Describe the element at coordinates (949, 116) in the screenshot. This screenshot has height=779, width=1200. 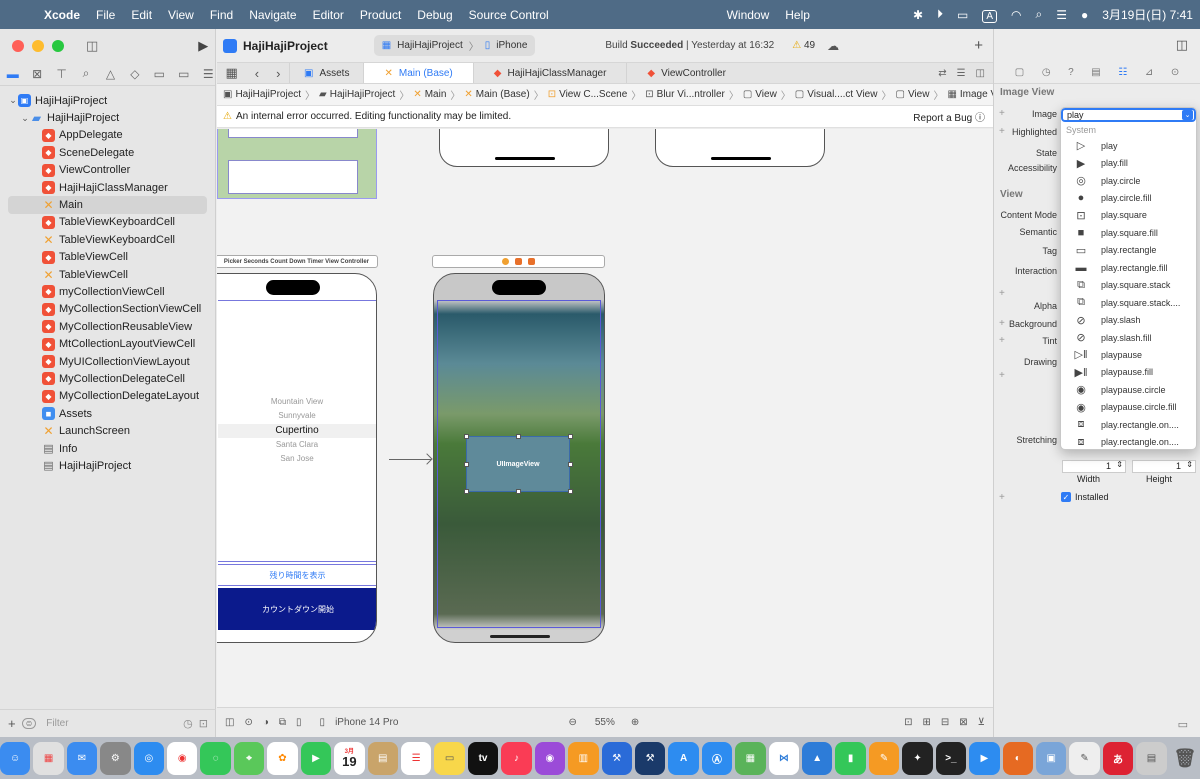
I see `report-bug-button: Report a Bug ⓘ` at that location.